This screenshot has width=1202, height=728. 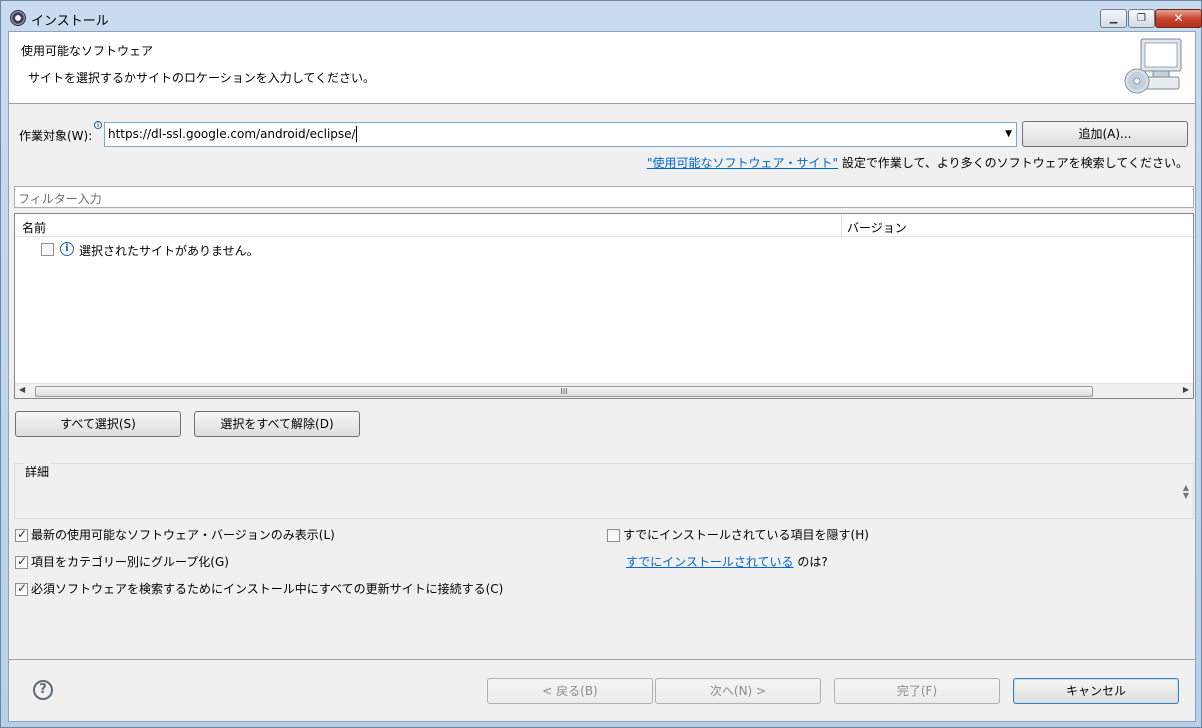 What do you see at coordinates (70, 21) in the screenshot?
I see `window-title: インストール` at bounding box center [70, 21].